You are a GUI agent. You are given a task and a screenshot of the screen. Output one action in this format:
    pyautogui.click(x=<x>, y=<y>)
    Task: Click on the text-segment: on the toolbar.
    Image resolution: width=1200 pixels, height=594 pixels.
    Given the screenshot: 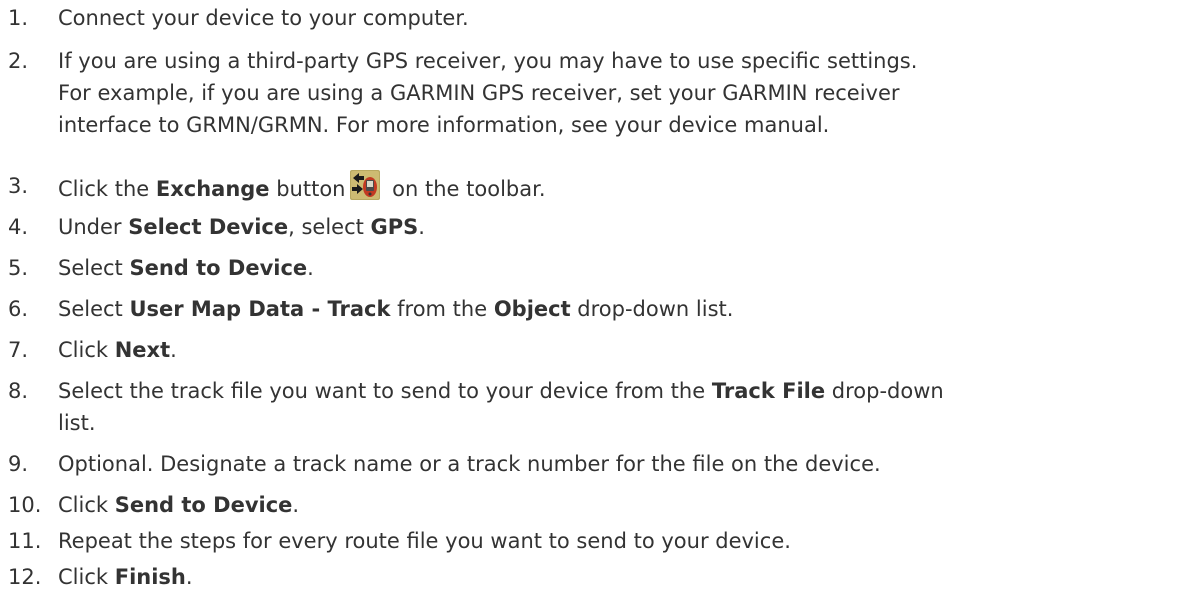 What is the action you would take?
    pyautogui.click(x=465, y=189)
    